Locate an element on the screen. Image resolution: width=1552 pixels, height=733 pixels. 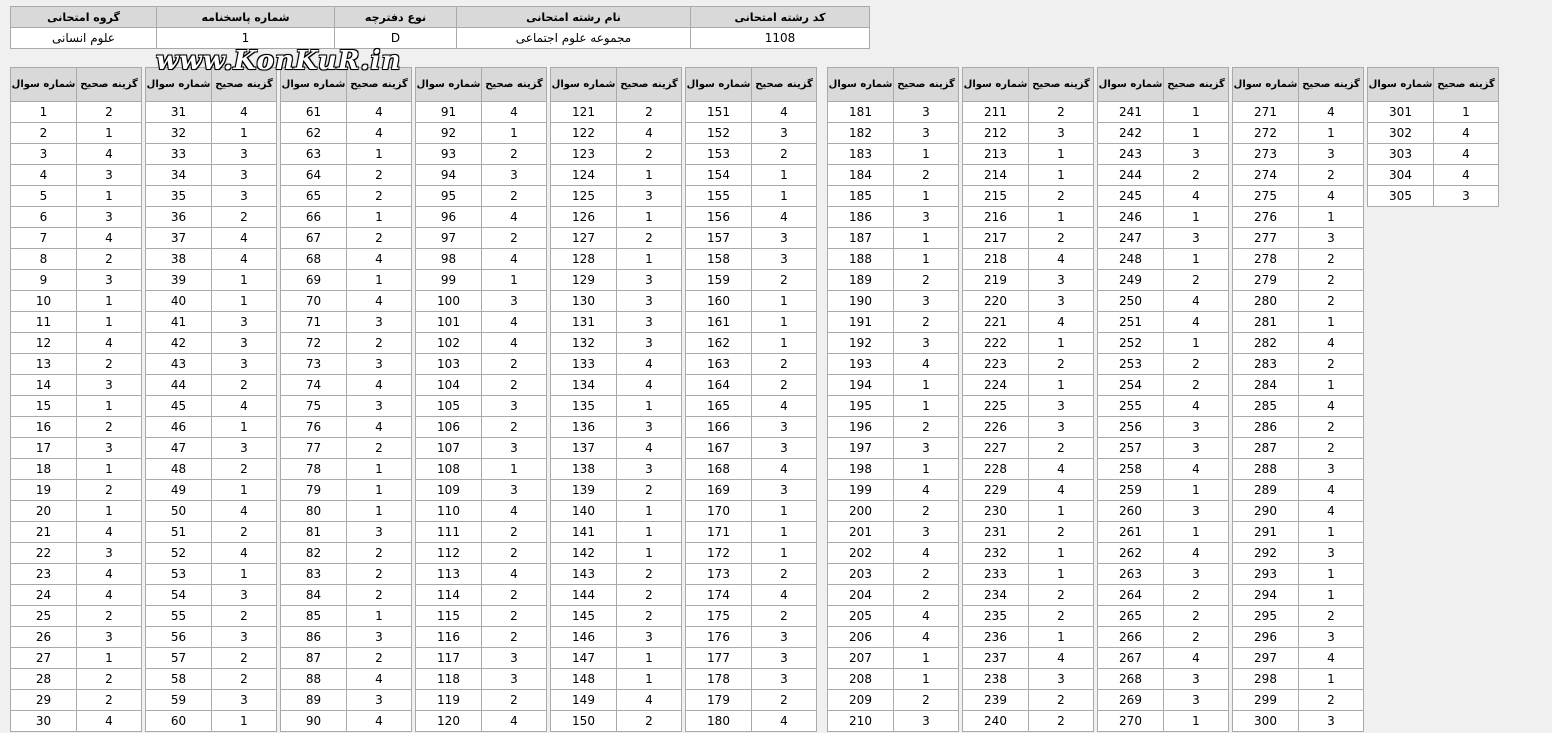
question-number-header: شماره سوال is located at coordinates (1130, 84).